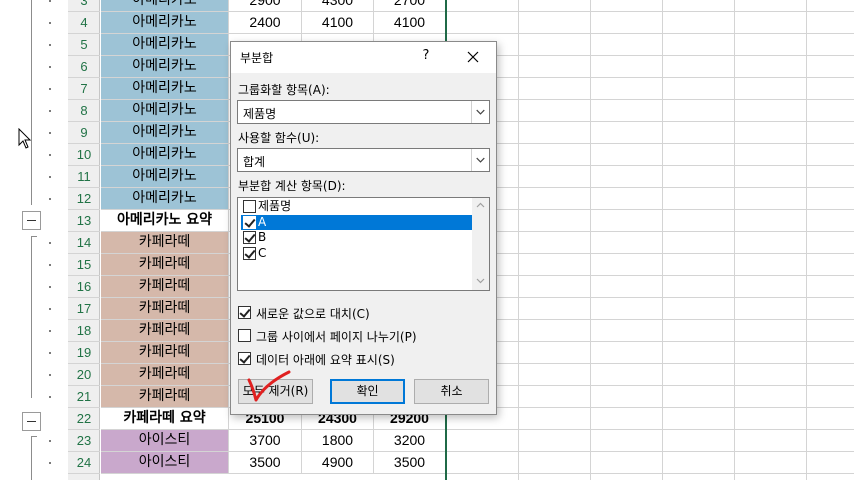 Image resolution: width=854 pixels, height=480 pixels. Describe the element at coordinates (410, 463) in the screenshot. I see `value-cell-c: 3500` at that location.